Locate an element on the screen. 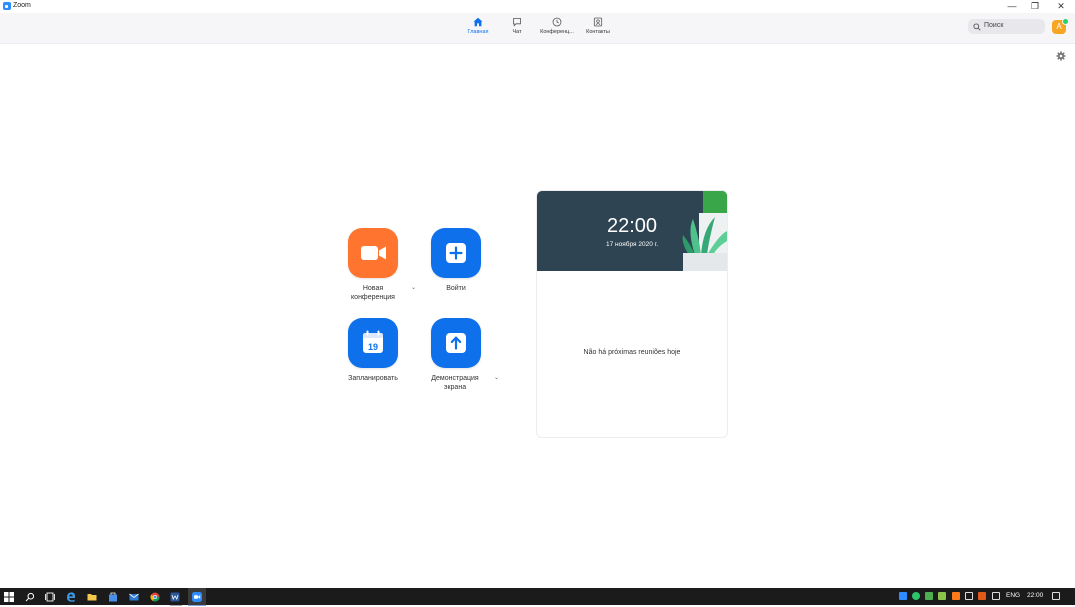 Image resolution: width=1075 pixels, height=607 pixels. tray-network-icon is located at coordinates (996, 596).